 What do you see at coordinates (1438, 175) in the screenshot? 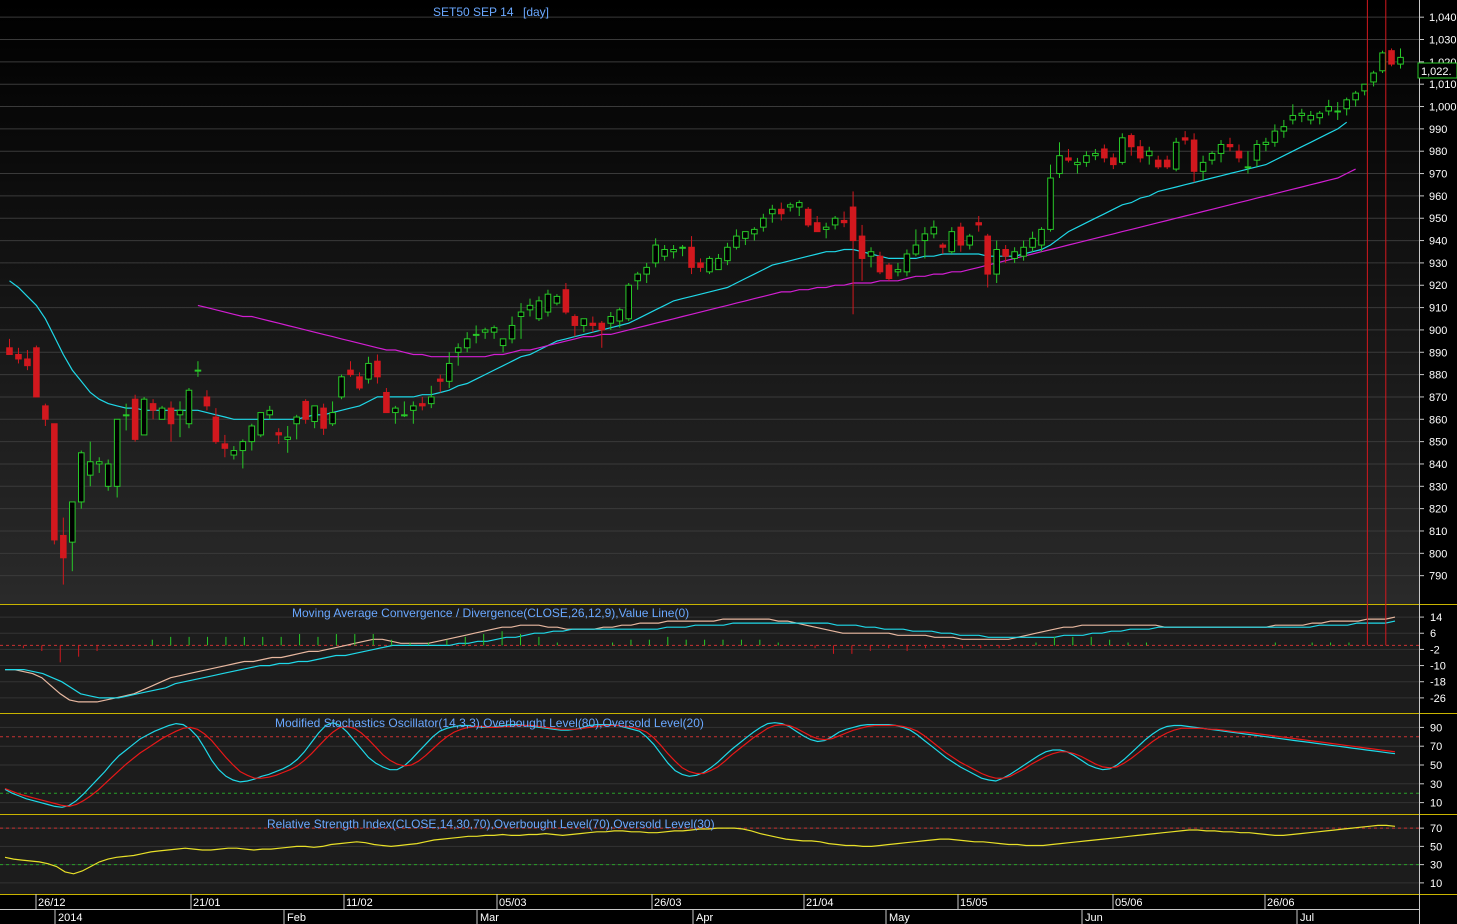
I see `price-tick-label: 970` at bounding box center [1438, 175].